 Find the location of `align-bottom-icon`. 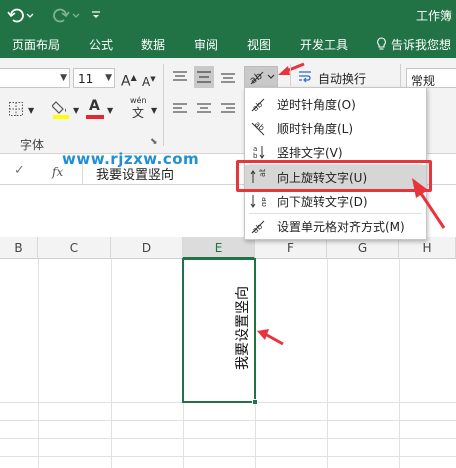

align-bottom-icon is located at coordinates (228, 77).